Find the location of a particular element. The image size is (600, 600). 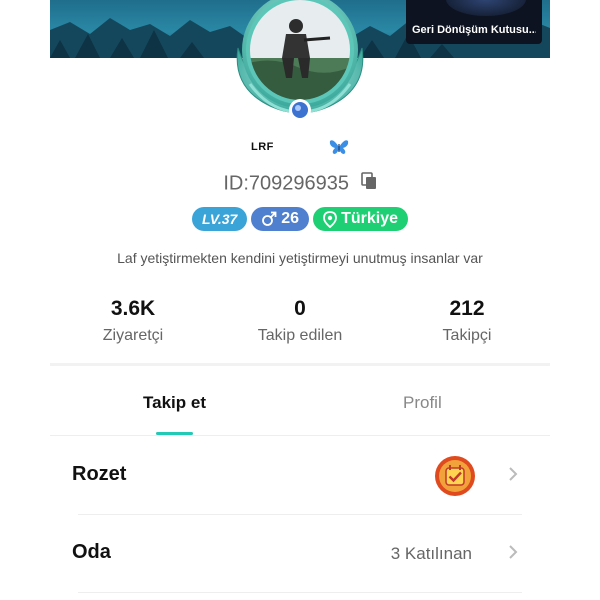

room-row-value: 3 Katılınan is located at coordinates (431, 553).